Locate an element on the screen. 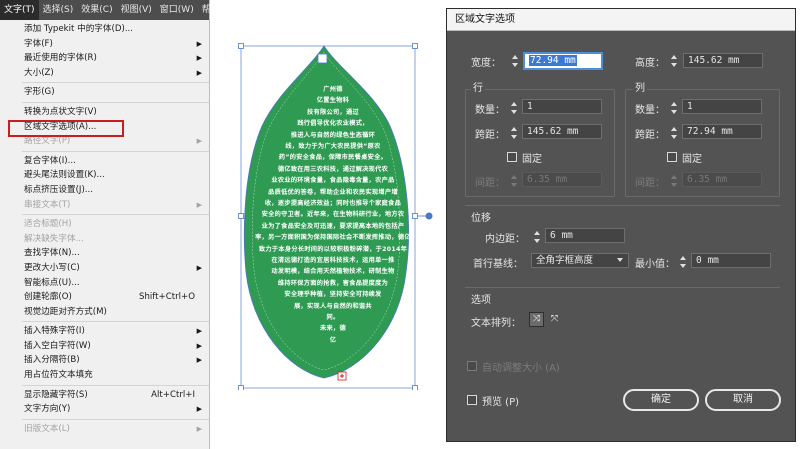 The height and width of the screenshot is (449, 800). menu-item: 视觉边距对齐方式(M) is located at coordinates (104, 312).